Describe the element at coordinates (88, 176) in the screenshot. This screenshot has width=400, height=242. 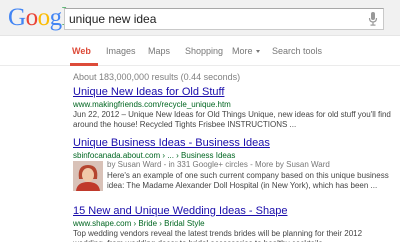
I see `author-avatar` at that location.